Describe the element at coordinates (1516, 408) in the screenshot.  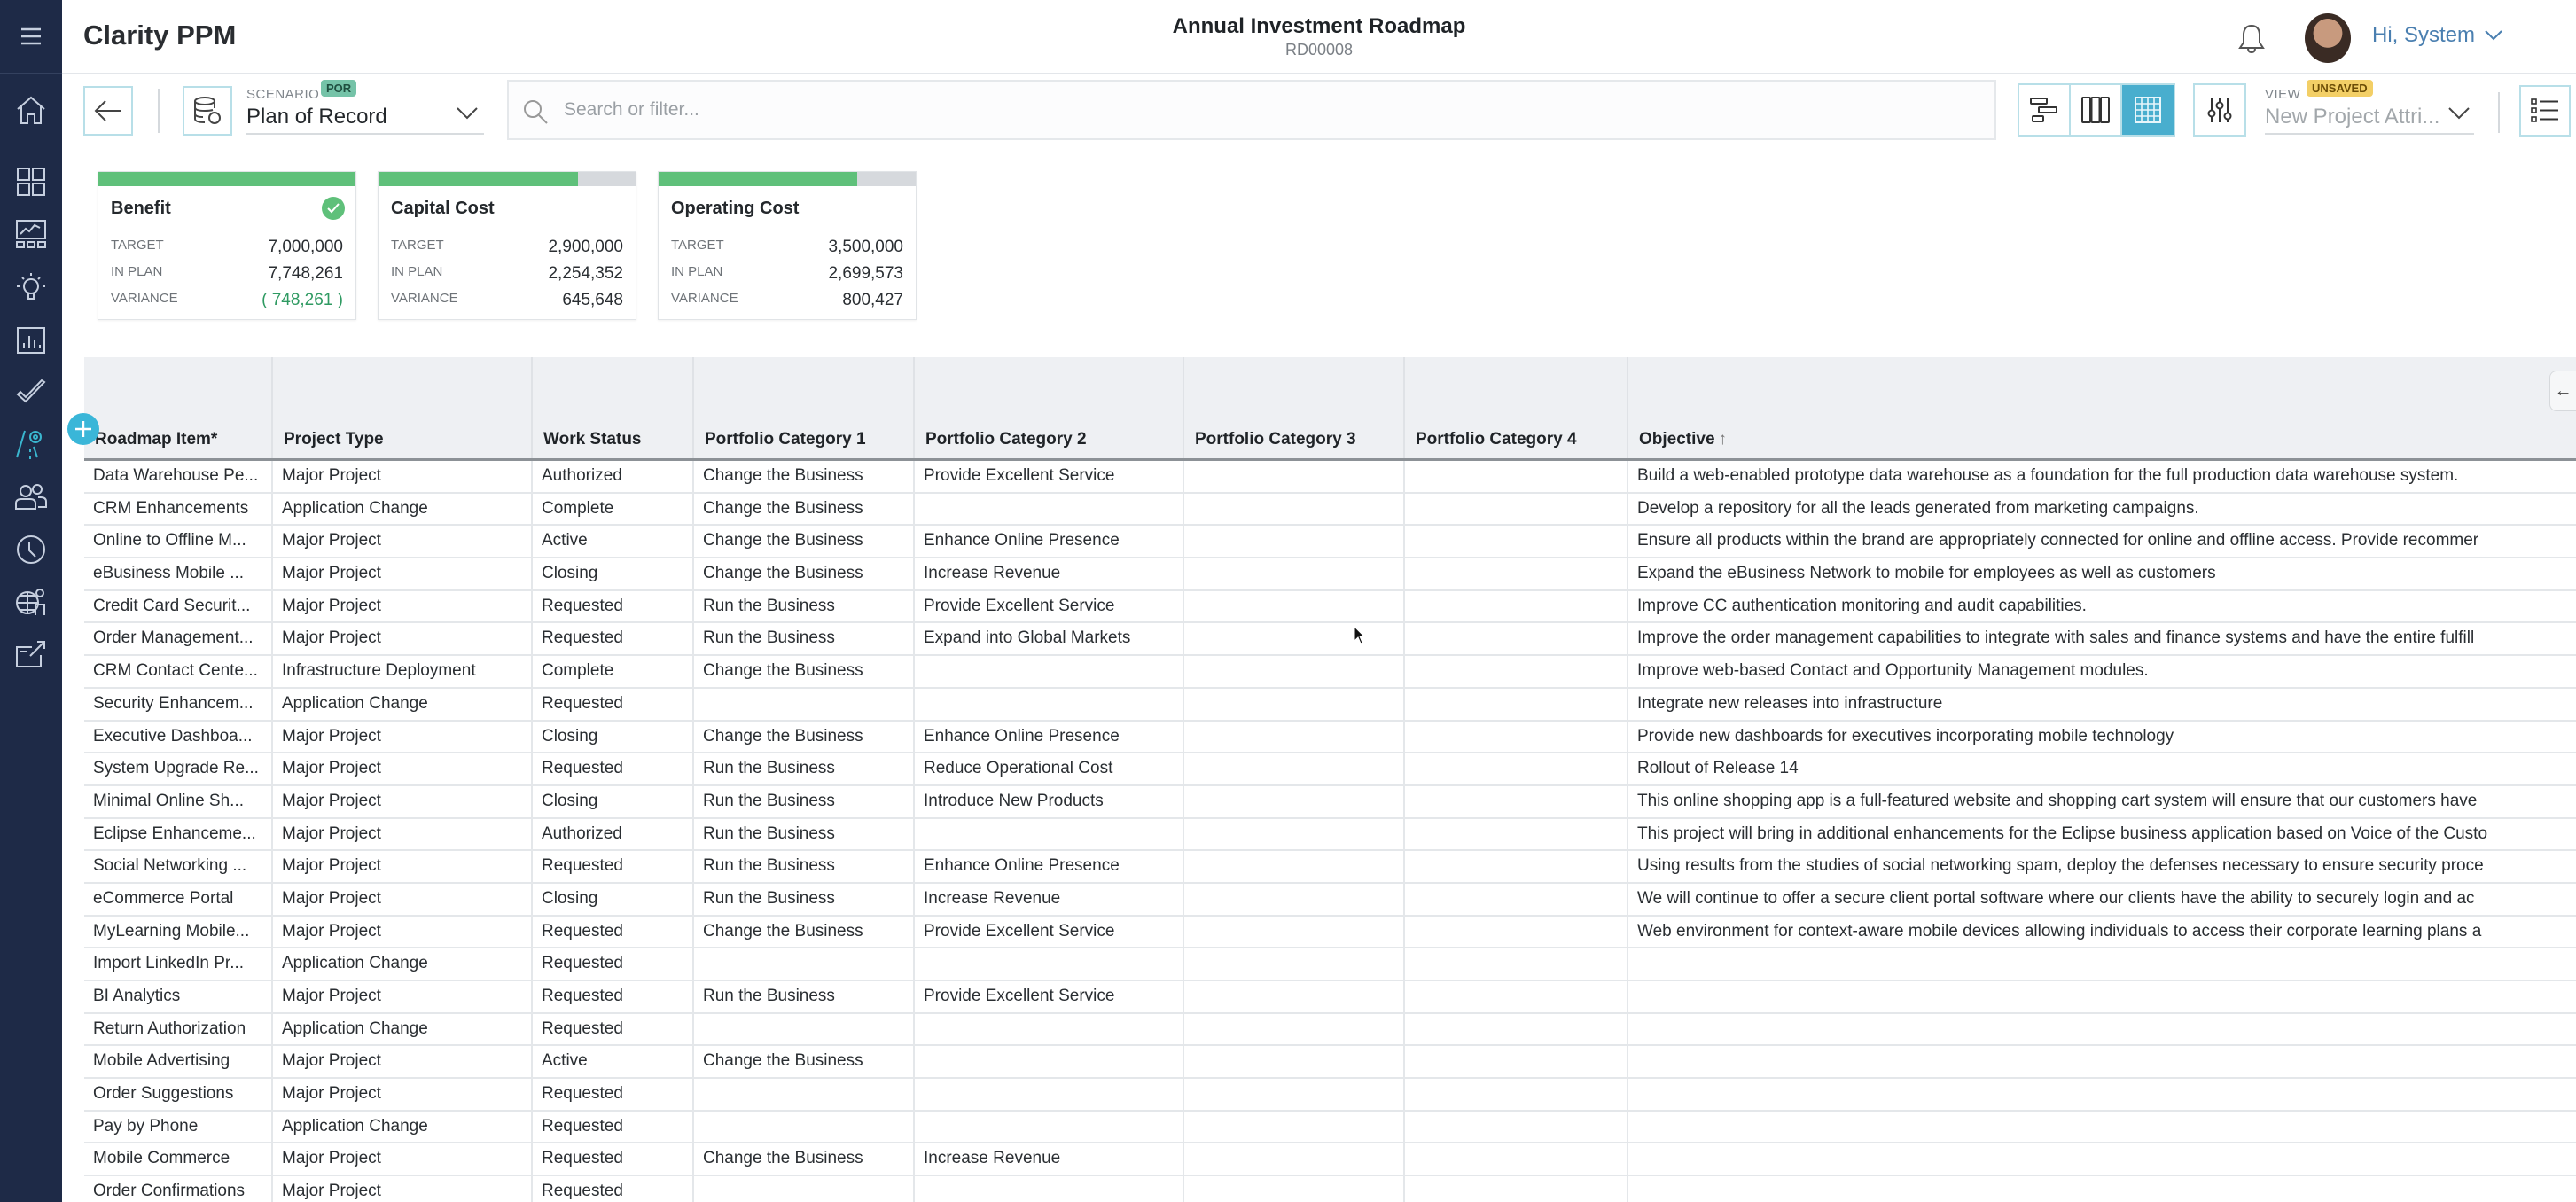
I see `column-header: Portfolio Category 4` at that location.